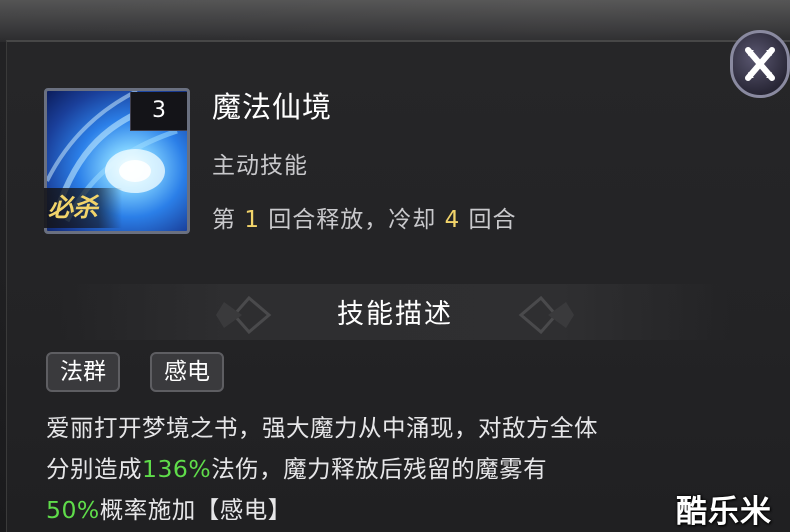 This screenshot has height=532, width=790. What do you see at coordinates (396, 510) in the screenshot?
I see `description-line-3: 50%概率施加【感电】` at bounding box center [396, 510].